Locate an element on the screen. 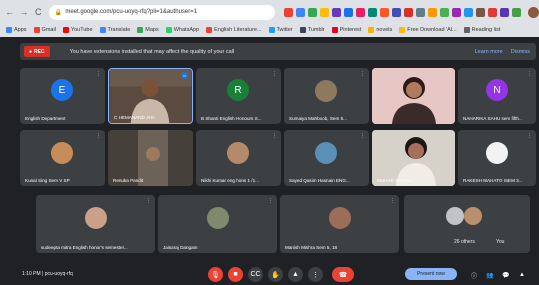  participant-tile: E ⋮ English Department is located at coordinates (62, 96).